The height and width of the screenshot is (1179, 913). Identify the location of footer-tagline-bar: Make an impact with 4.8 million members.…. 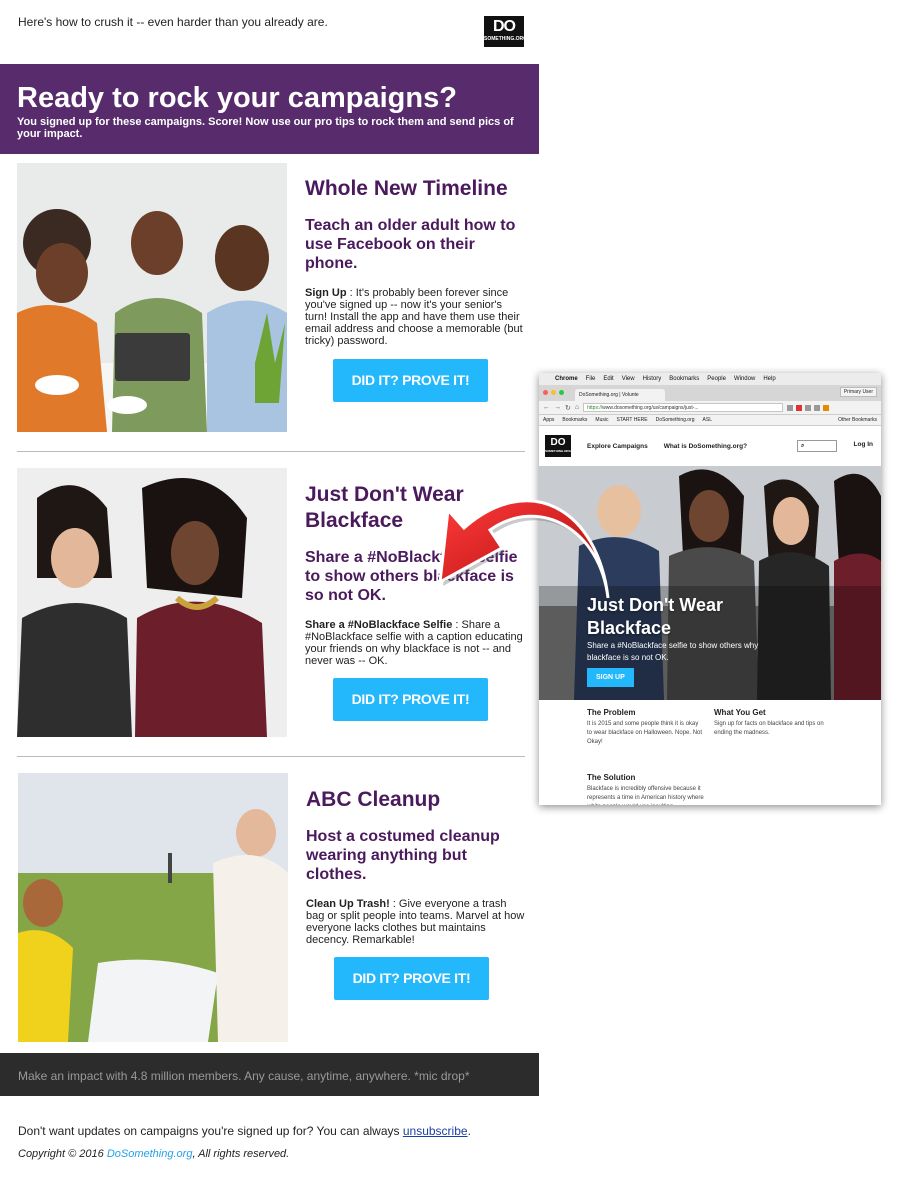
(269, 1074).